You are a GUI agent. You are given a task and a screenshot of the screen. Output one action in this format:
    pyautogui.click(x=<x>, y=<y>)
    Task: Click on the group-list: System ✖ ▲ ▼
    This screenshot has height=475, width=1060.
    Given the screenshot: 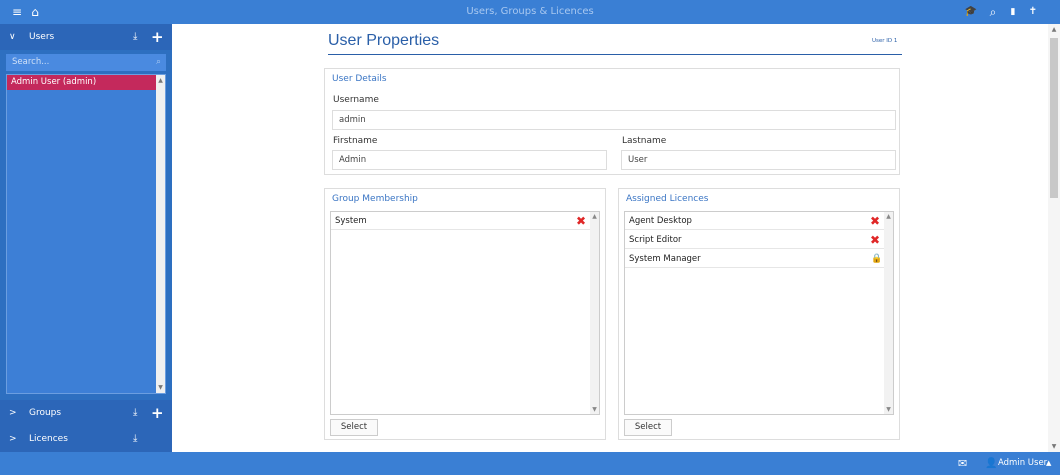 What is the action you would take?
    pyautogui.click(x=465, y=313)
    